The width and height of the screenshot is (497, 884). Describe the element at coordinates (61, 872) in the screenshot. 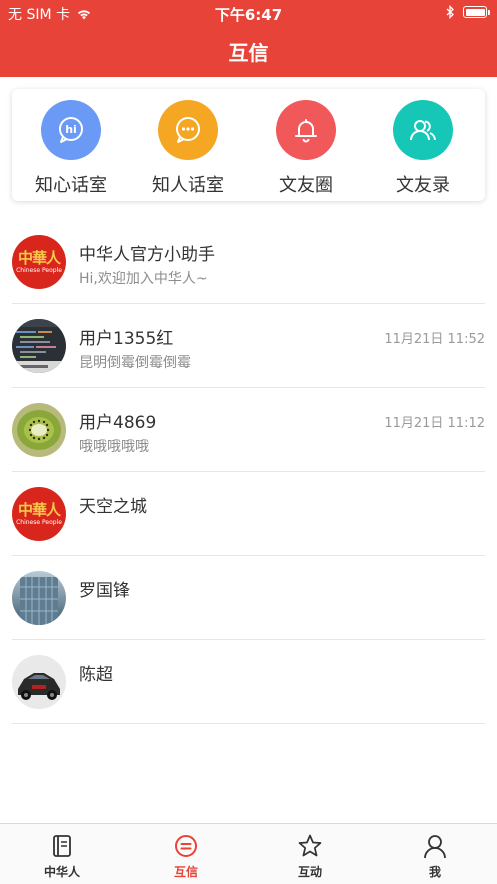

I see `tab-label: 中华人` at that location.